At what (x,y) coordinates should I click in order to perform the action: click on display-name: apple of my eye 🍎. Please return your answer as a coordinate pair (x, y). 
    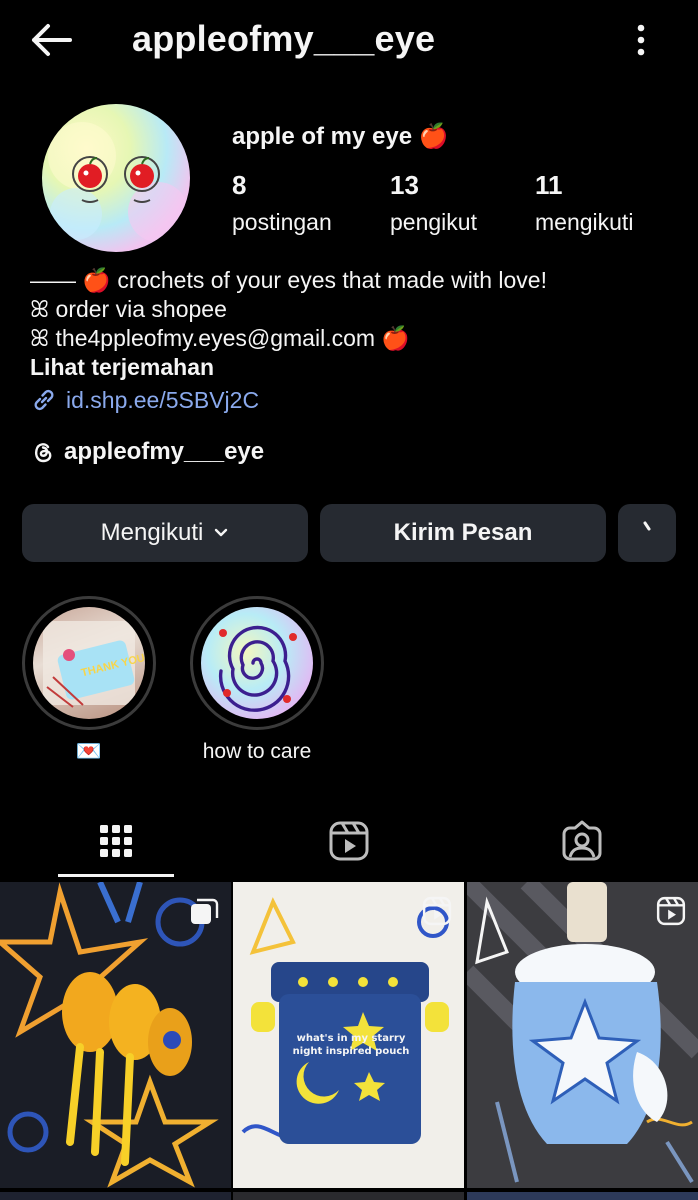
    Looking at the image, I should click on (340, 136).